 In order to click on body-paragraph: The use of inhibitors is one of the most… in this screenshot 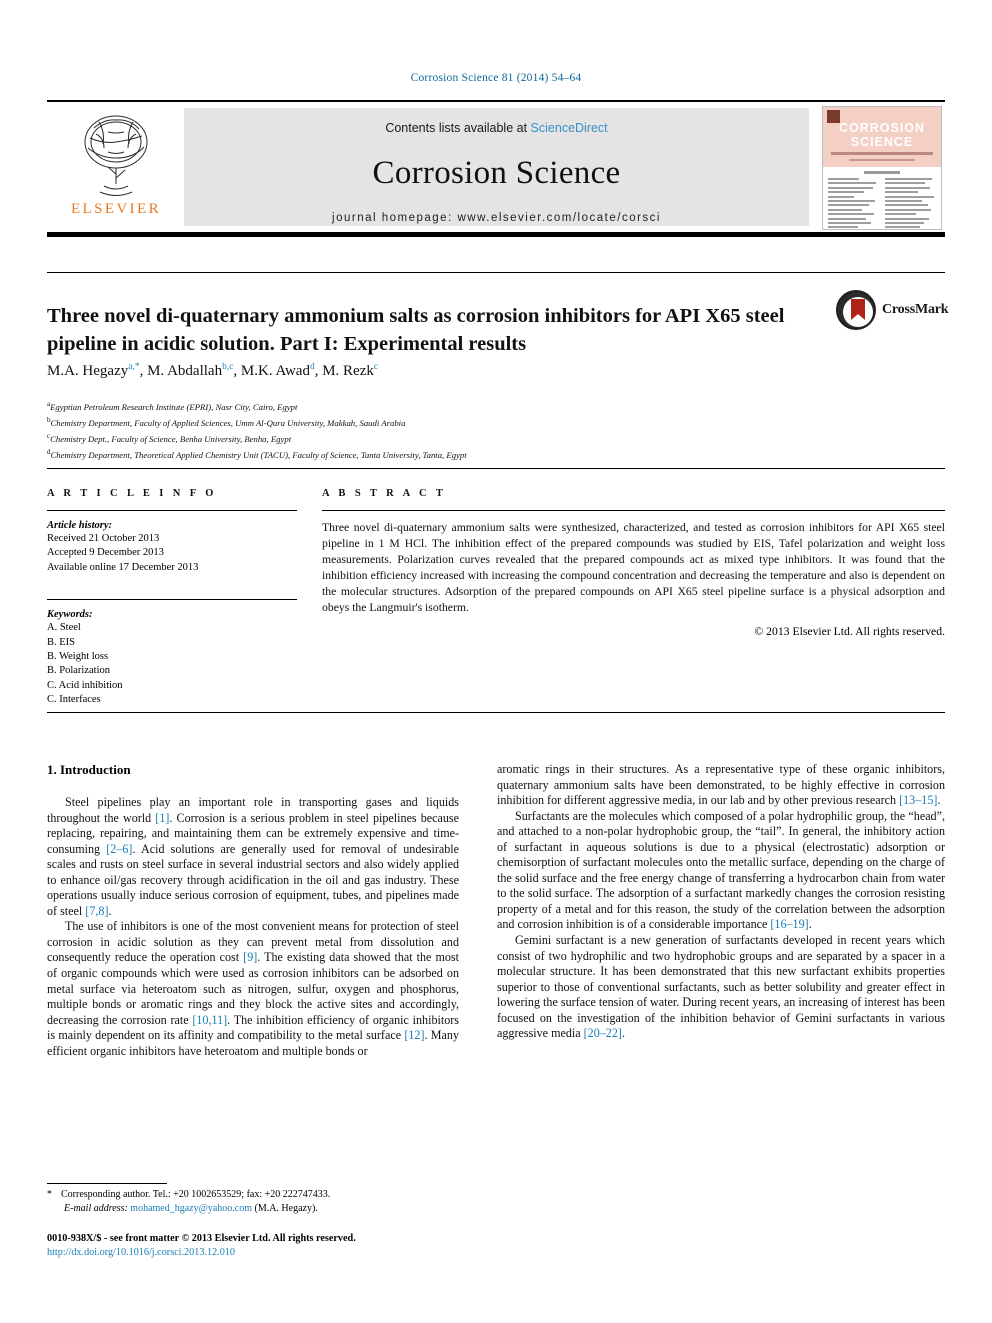, I will do `click(253, 988)`.